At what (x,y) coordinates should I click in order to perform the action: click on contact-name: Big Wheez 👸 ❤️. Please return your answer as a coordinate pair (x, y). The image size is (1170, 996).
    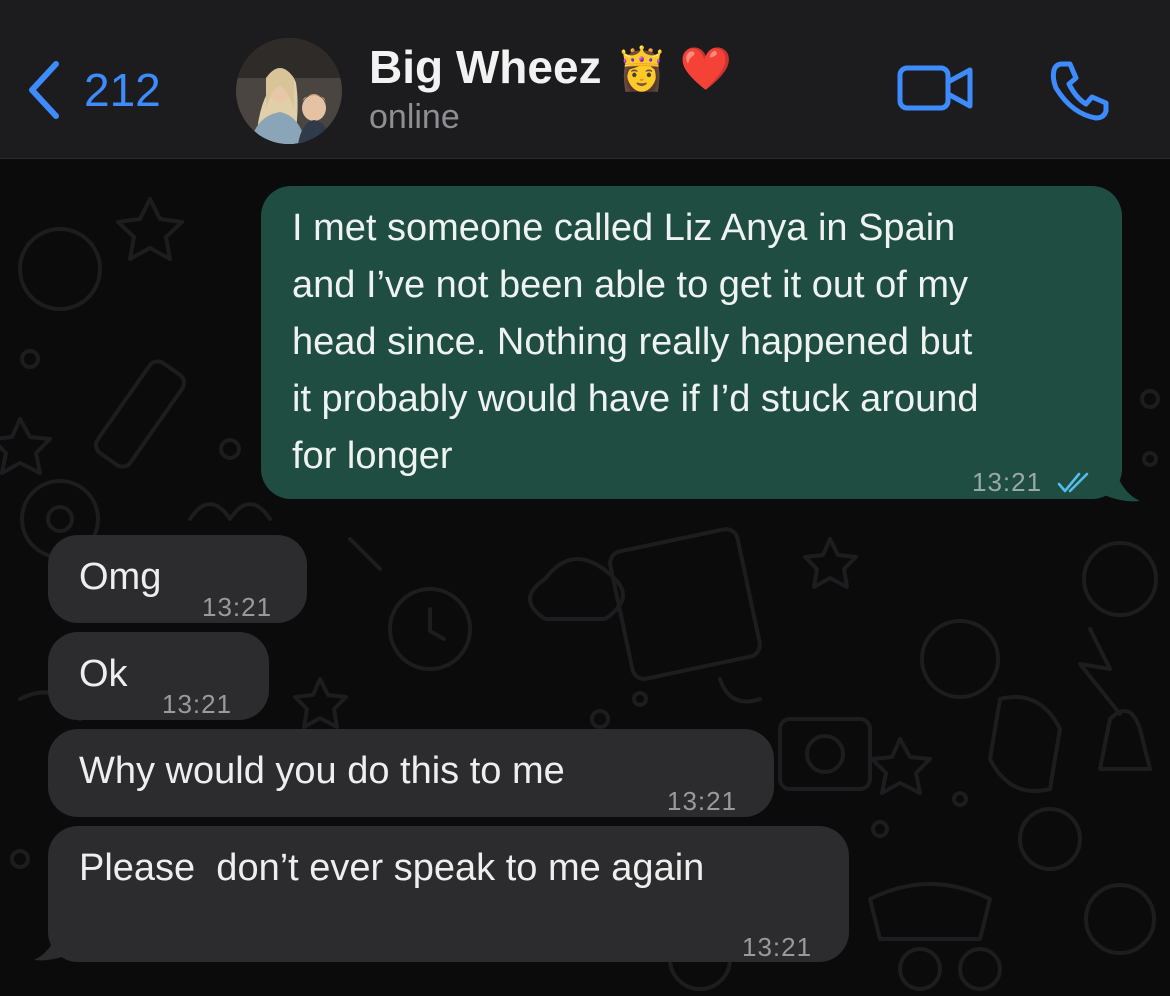
    Looking at the image, I should click on (550, 67).